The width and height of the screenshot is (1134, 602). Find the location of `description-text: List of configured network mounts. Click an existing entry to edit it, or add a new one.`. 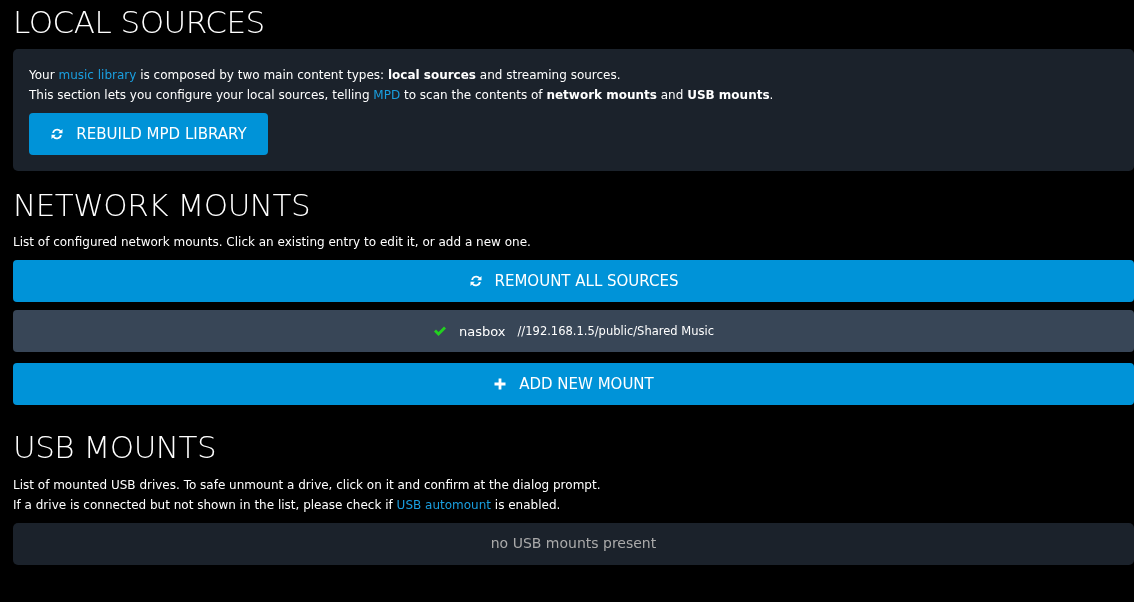

description-text: List of configured network mounts. Click an existing entry to edit it, or add a new one. is located at coordinates (272, 243).